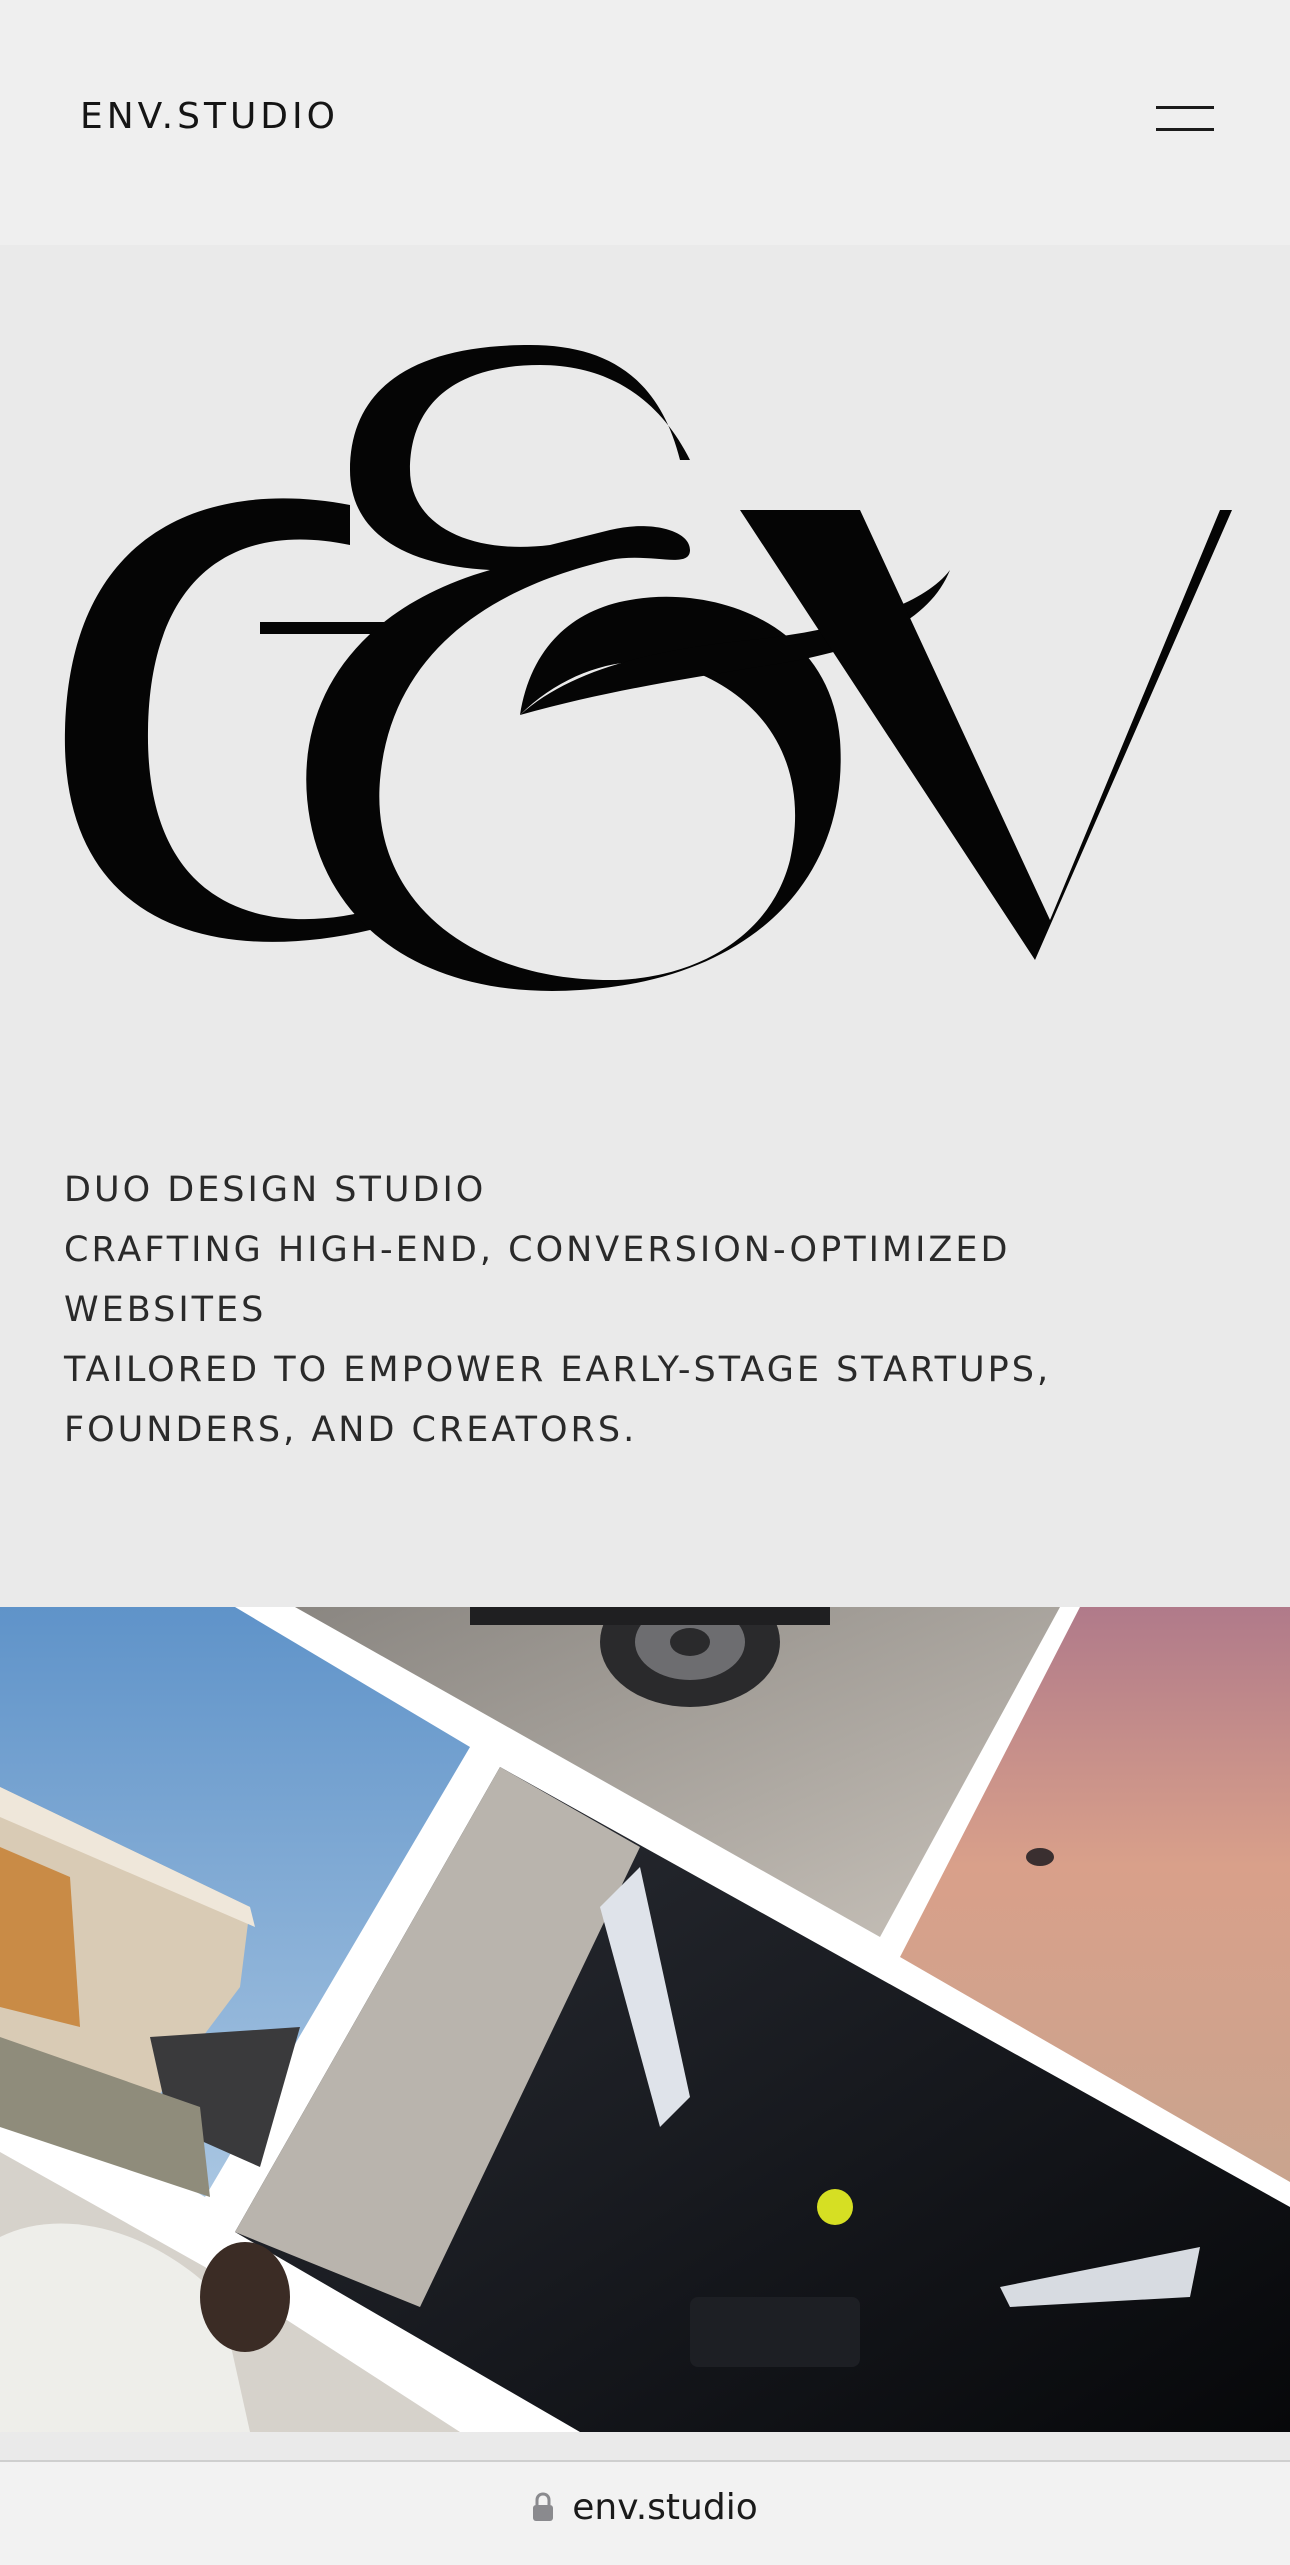  What do you see at coordinates (1183, 118) in the screenshot?
I see `menu-button` at bounding box center [1183, 118].